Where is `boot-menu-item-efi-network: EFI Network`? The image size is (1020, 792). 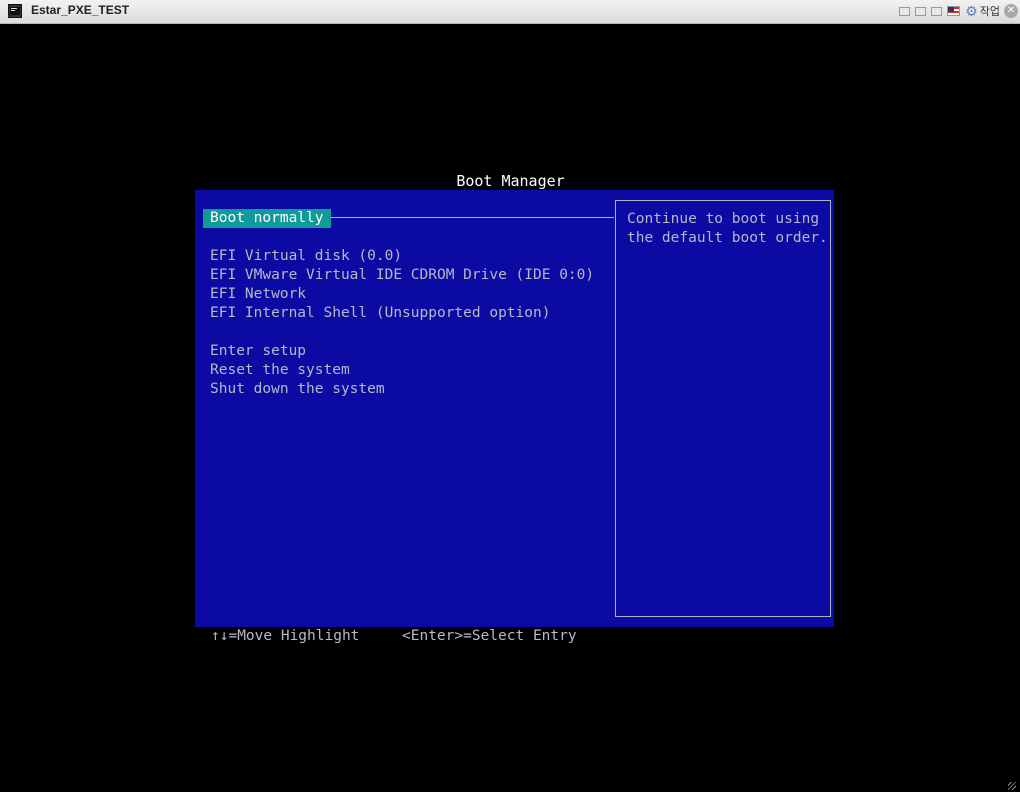
boot-menu-item-efi-network: EFI Network is located at coordinates (258, 294).